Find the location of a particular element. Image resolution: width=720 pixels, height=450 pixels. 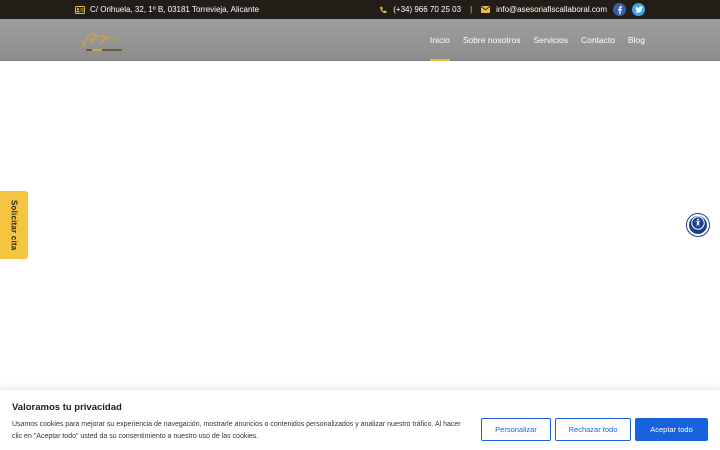

nav-item-inicio: Inicio is located at coordinates (439, 40).